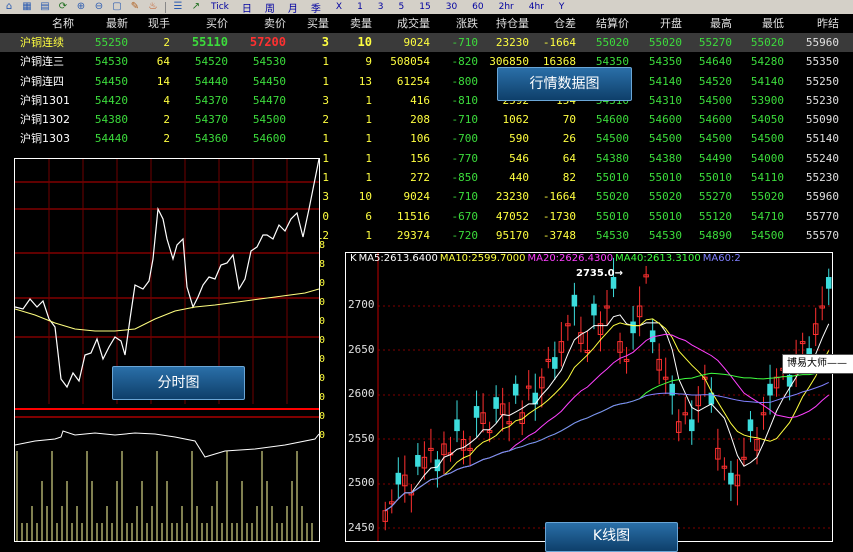  I want to click on period-button-9: 30, so click(451, 7).